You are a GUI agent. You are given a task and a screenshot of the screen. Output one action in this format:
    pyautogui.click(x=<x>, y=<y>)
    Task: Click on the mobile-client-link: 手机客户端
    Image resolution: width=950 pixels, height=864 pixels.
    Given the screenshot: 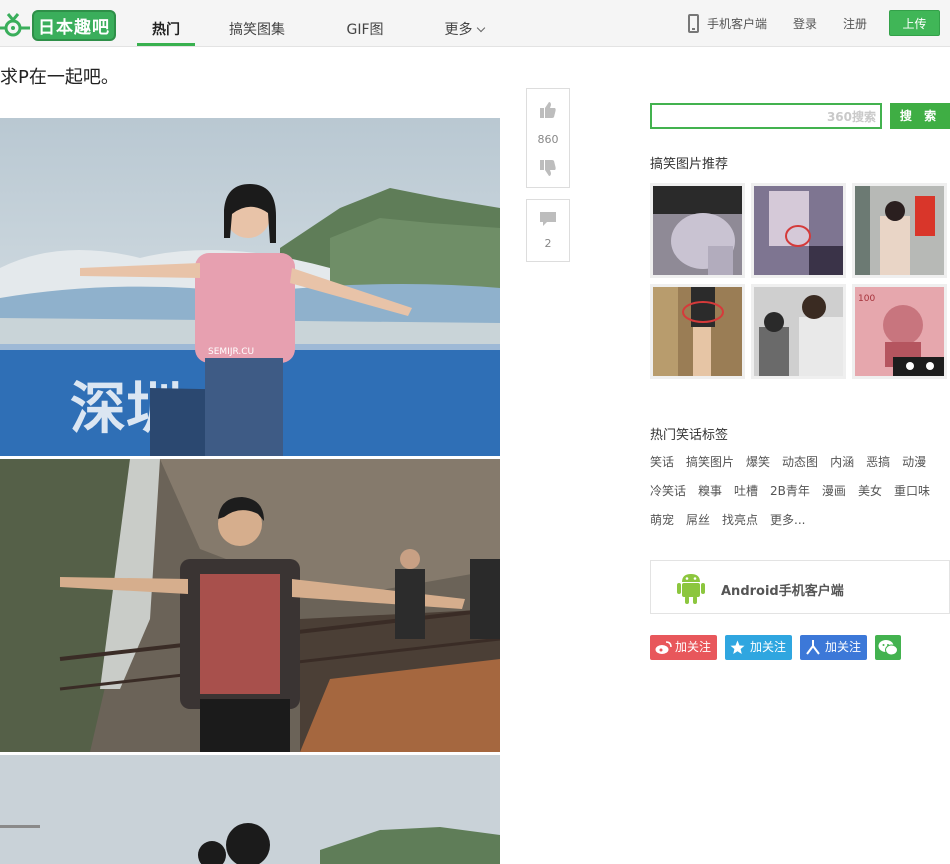 What is the action you would take?
    pyautogui.click(x=737, y=23)
    